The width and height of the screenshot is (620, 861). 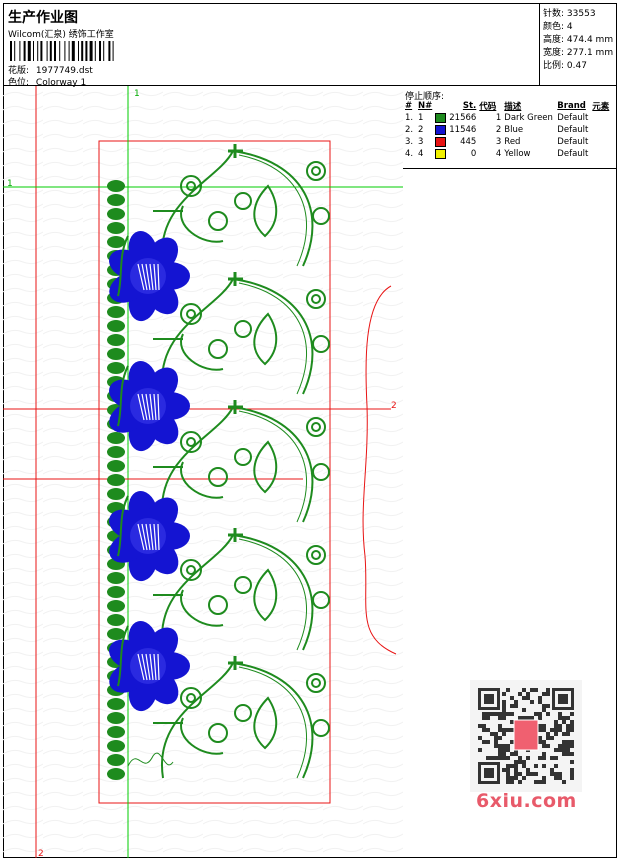 What do you see at coordinates (590, 40) in the screenshot?
I see `height-value: 474.4 mm` at bounding box center [590, 40].